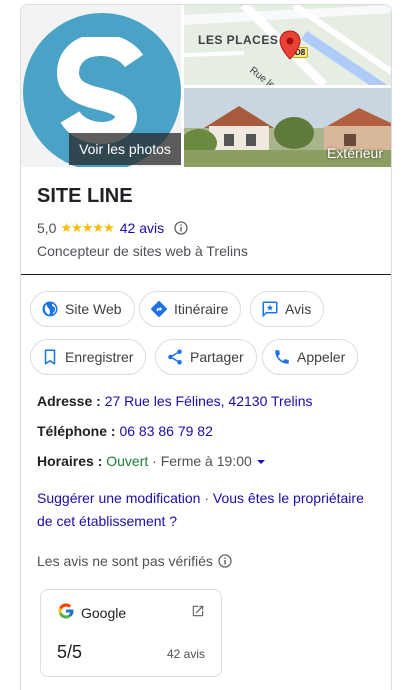  I want to click on hours-label: Horaires :, so click(70, 461).